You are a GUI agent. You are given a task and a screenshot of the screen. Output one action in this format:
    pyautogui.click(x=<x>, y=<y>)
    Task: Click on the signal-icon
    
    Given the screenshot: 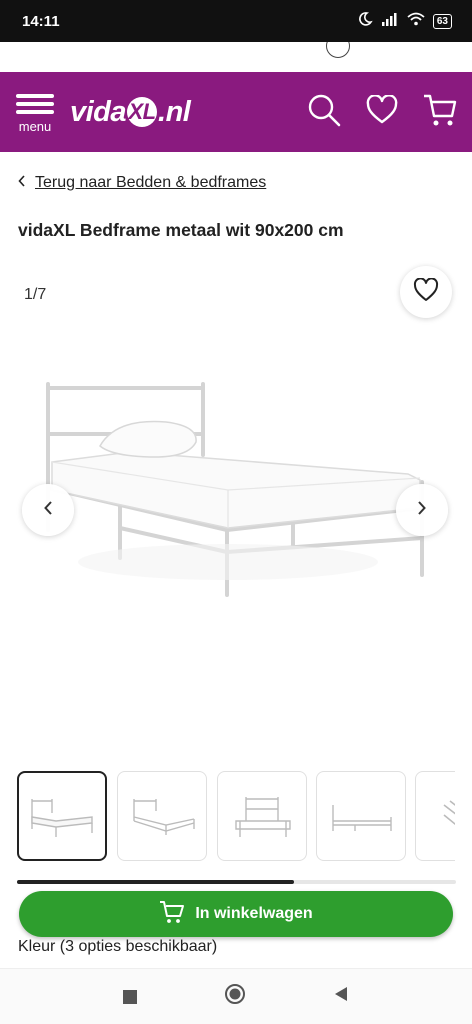 What is the action you would take?
    pyautogui.click(x=390, y=21)
    